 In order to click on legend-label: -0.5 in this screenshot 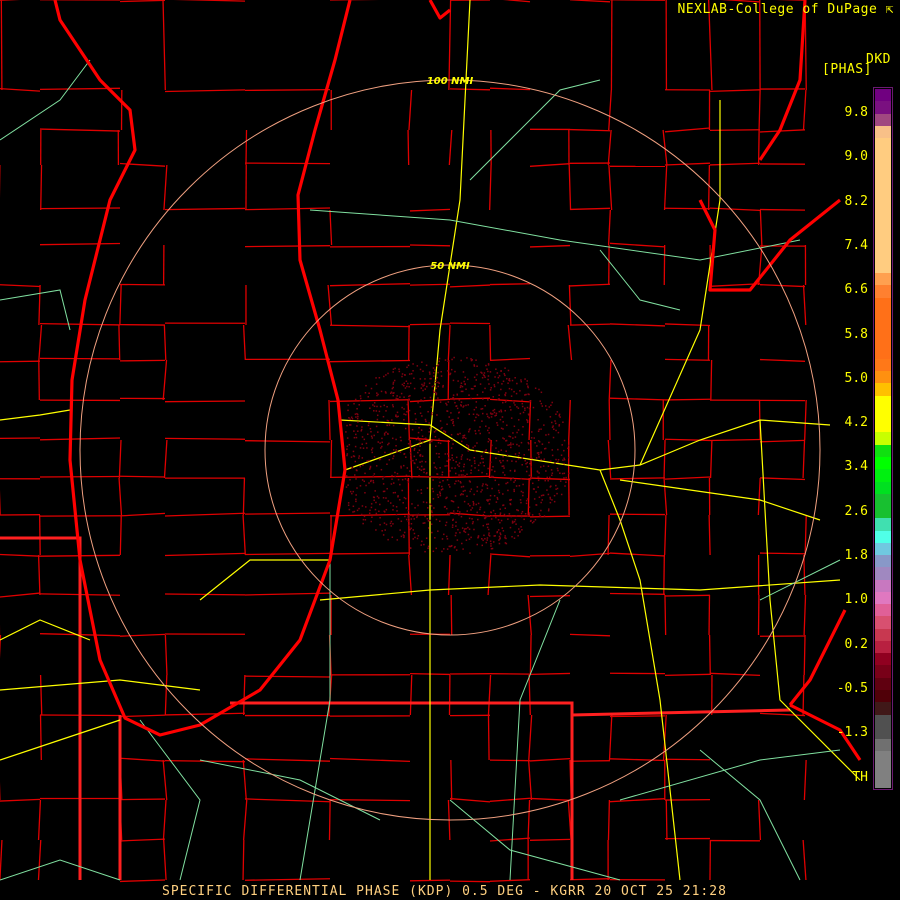, I will do `click(852, 688)`.